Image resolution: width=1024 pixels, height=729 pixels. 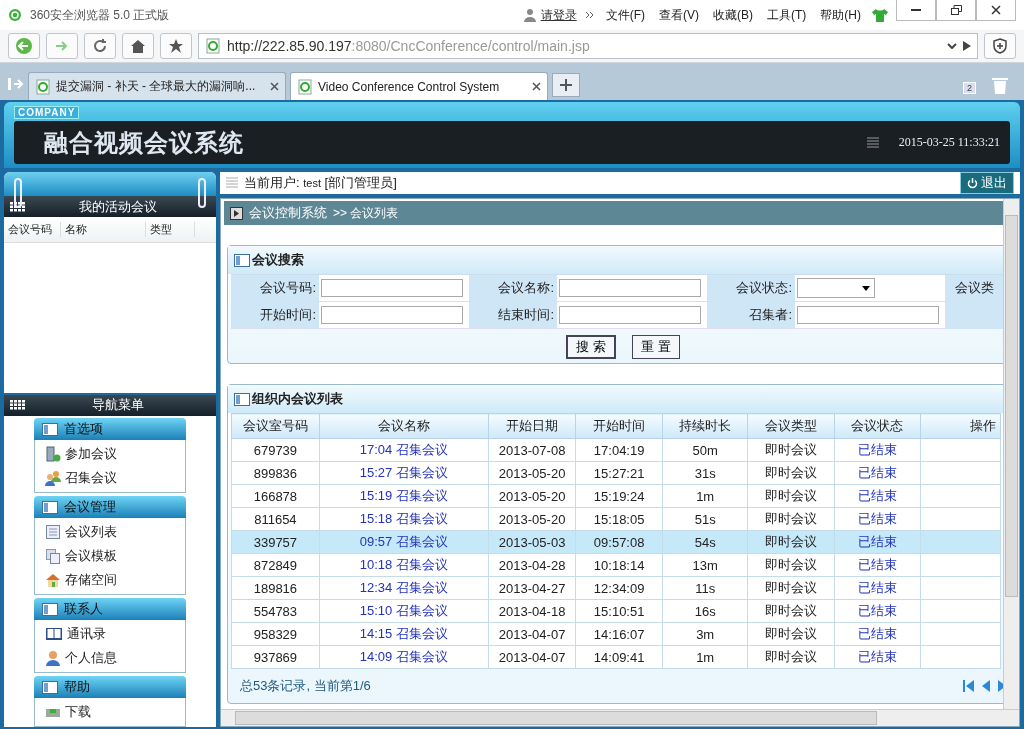 I want to click on play-icon, so click(x=236, y=213).